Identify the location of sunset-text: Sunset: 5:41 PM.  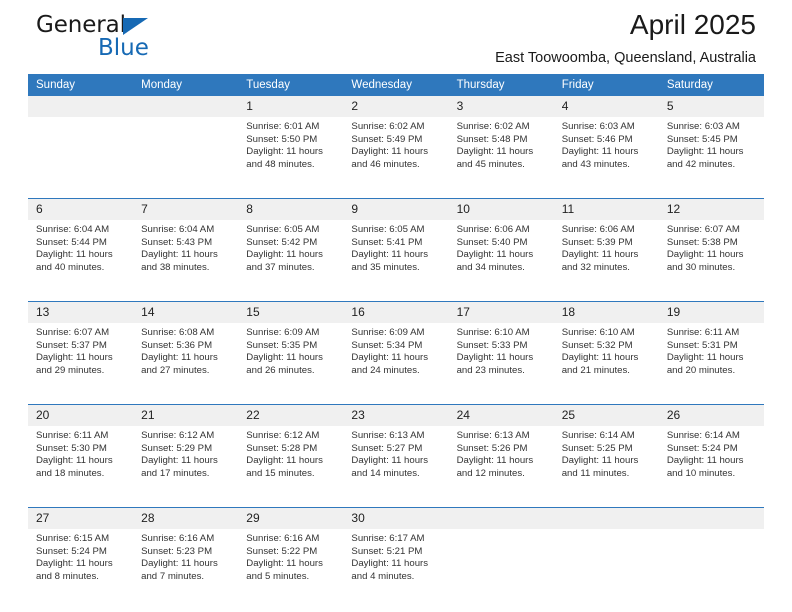
(387, 242).